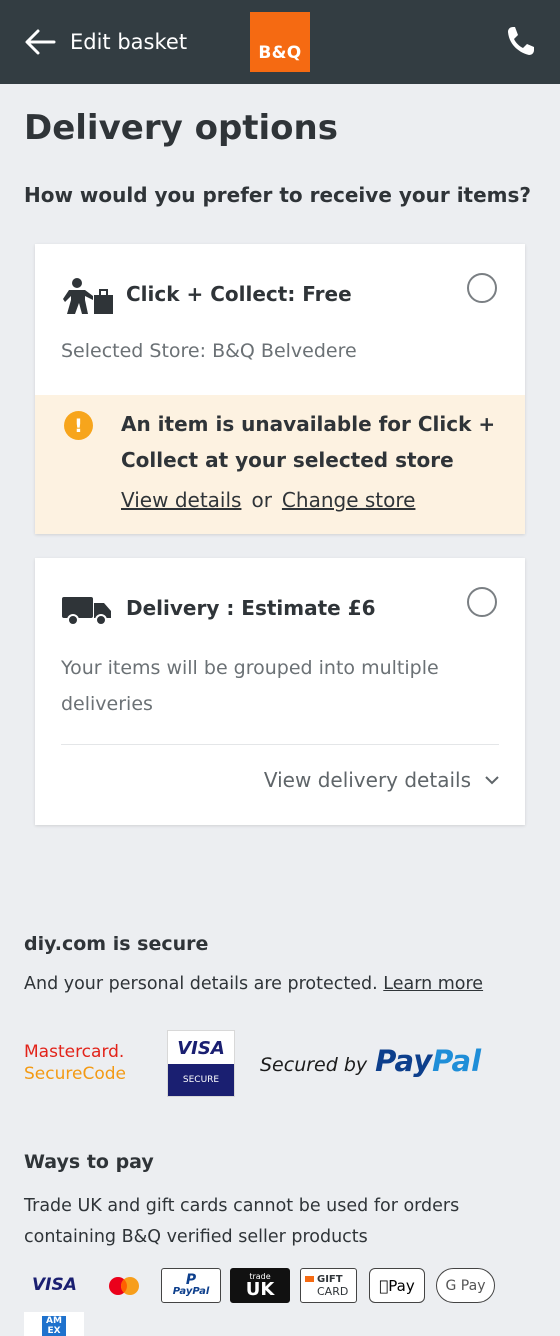  What do you see at coordinates (465, 1285) in the screenshot?
I see `google-pay-logo: G Pay` at bounding box center [465, 1285].